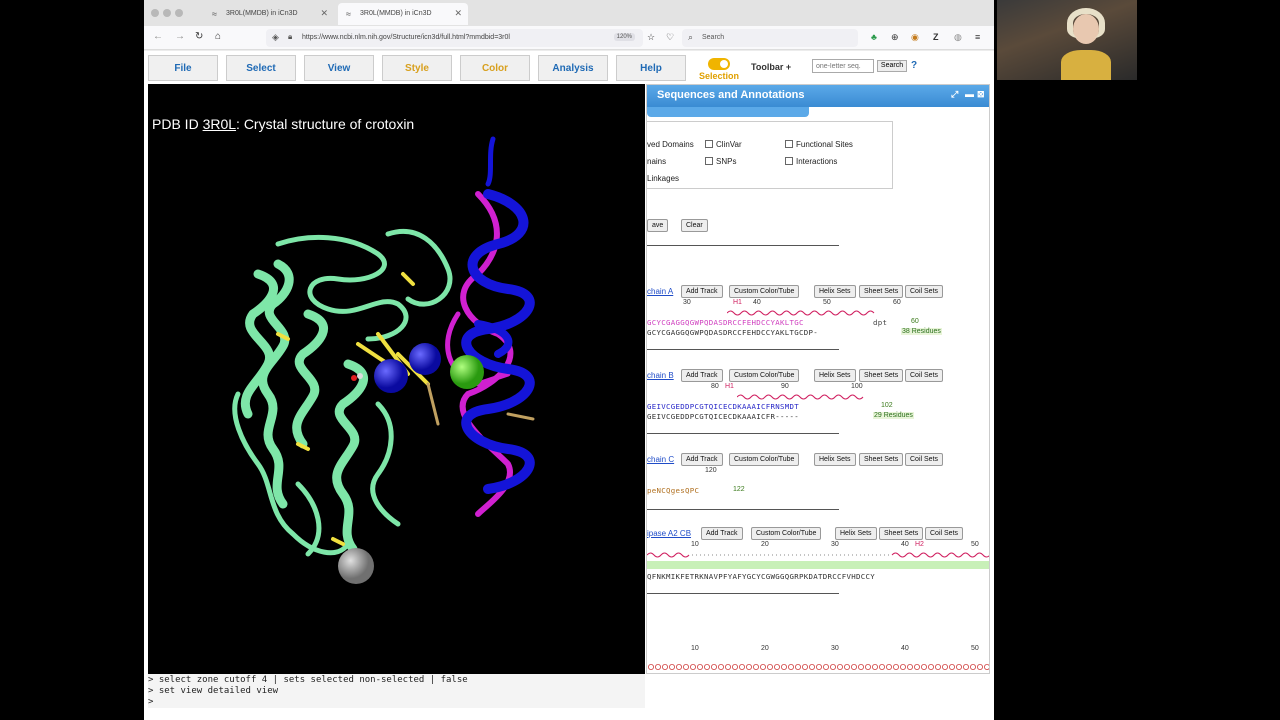 The height and width of the screenshot is (720, 1280). What do you see at coordinates (874, 37) in the screenshot?
I see `extension-icon: ♣` at bounding box center [874, 37].